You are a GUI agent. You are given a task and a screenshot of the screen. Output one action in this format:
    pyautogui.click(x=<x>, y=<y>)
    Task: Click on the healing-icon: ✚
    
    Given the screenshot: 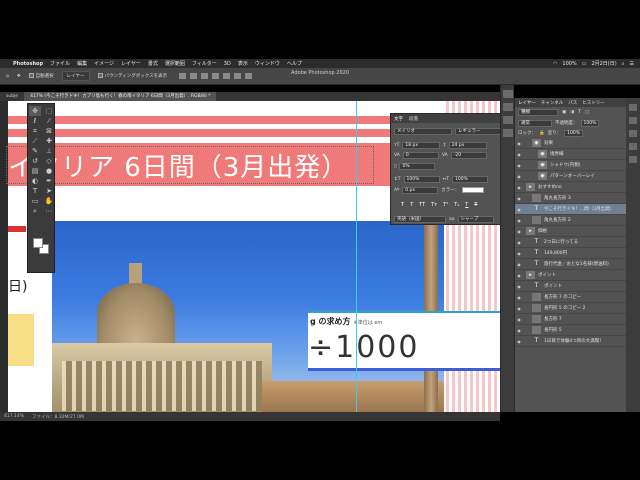 What is the action you would take?
    pyautogui.click(x=49, y=141)
    